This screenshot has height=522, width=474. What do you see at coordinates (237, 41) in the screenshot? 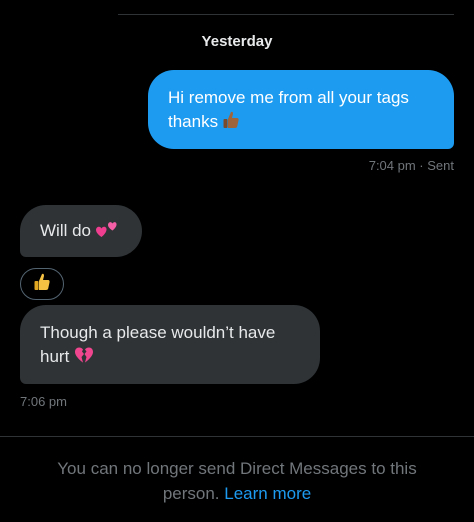
I see `date-separator: Yesterday` at bounding box center [237, 41].